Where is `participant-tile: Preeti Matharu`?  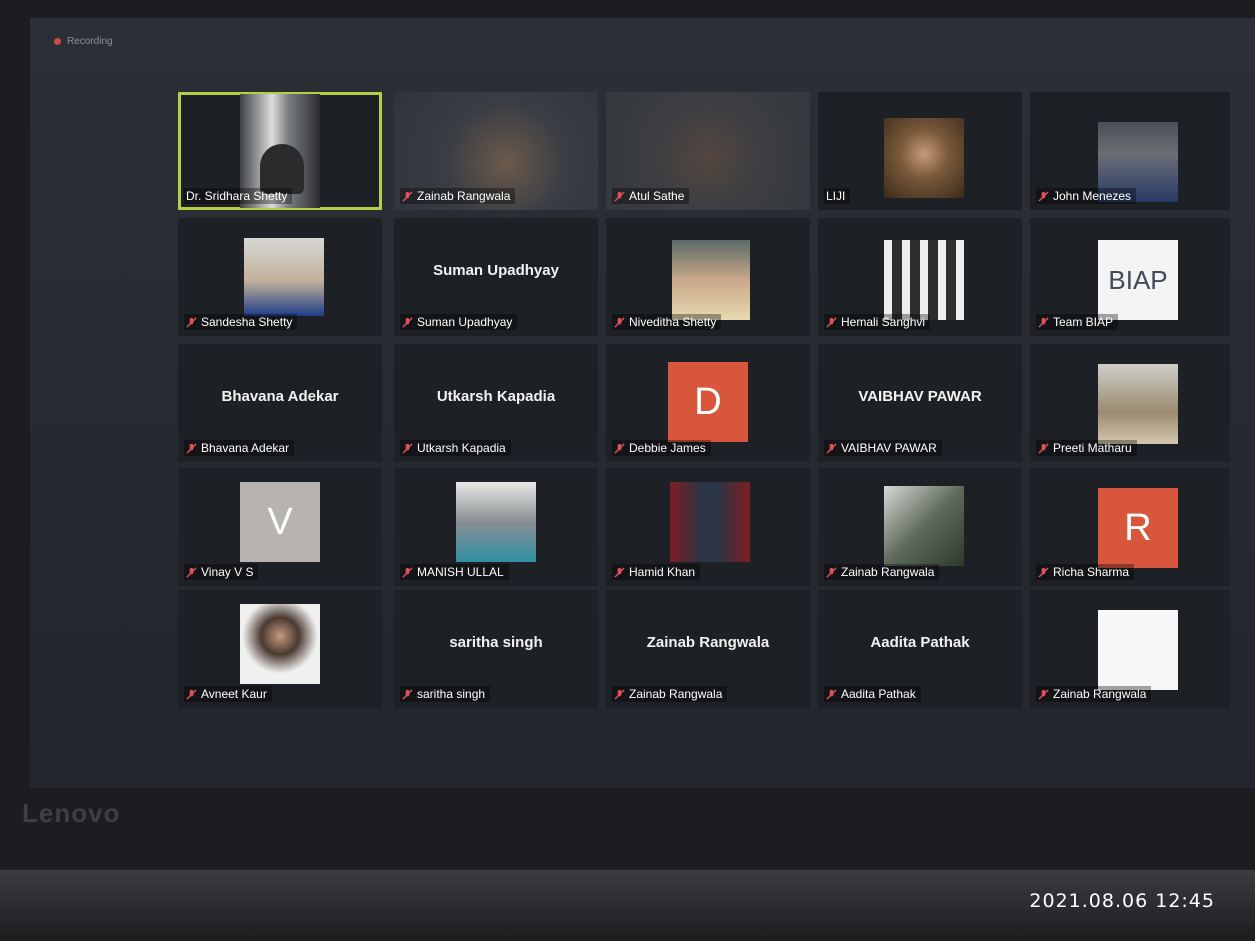 participant-tile: Preeti Matharu is located at coordinates (1130, 403).